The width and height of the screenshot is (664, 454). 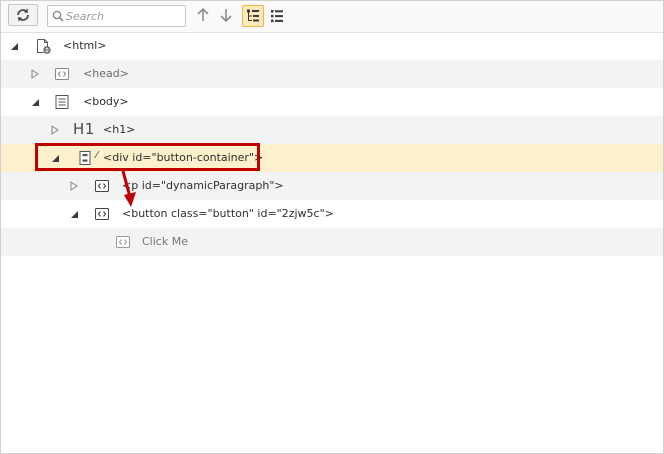 What do you see at coordinates (228, 213) in the screenshot?
I see `button-tag-label: <button class="button" id="2zjw5c">` at bounding box center [228, 213].